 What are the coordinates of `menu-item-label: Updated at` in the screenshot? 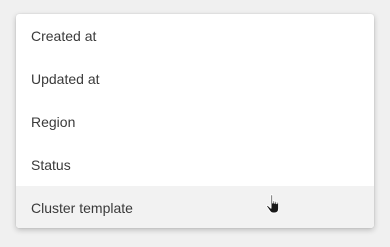 It's located at (65, 78).